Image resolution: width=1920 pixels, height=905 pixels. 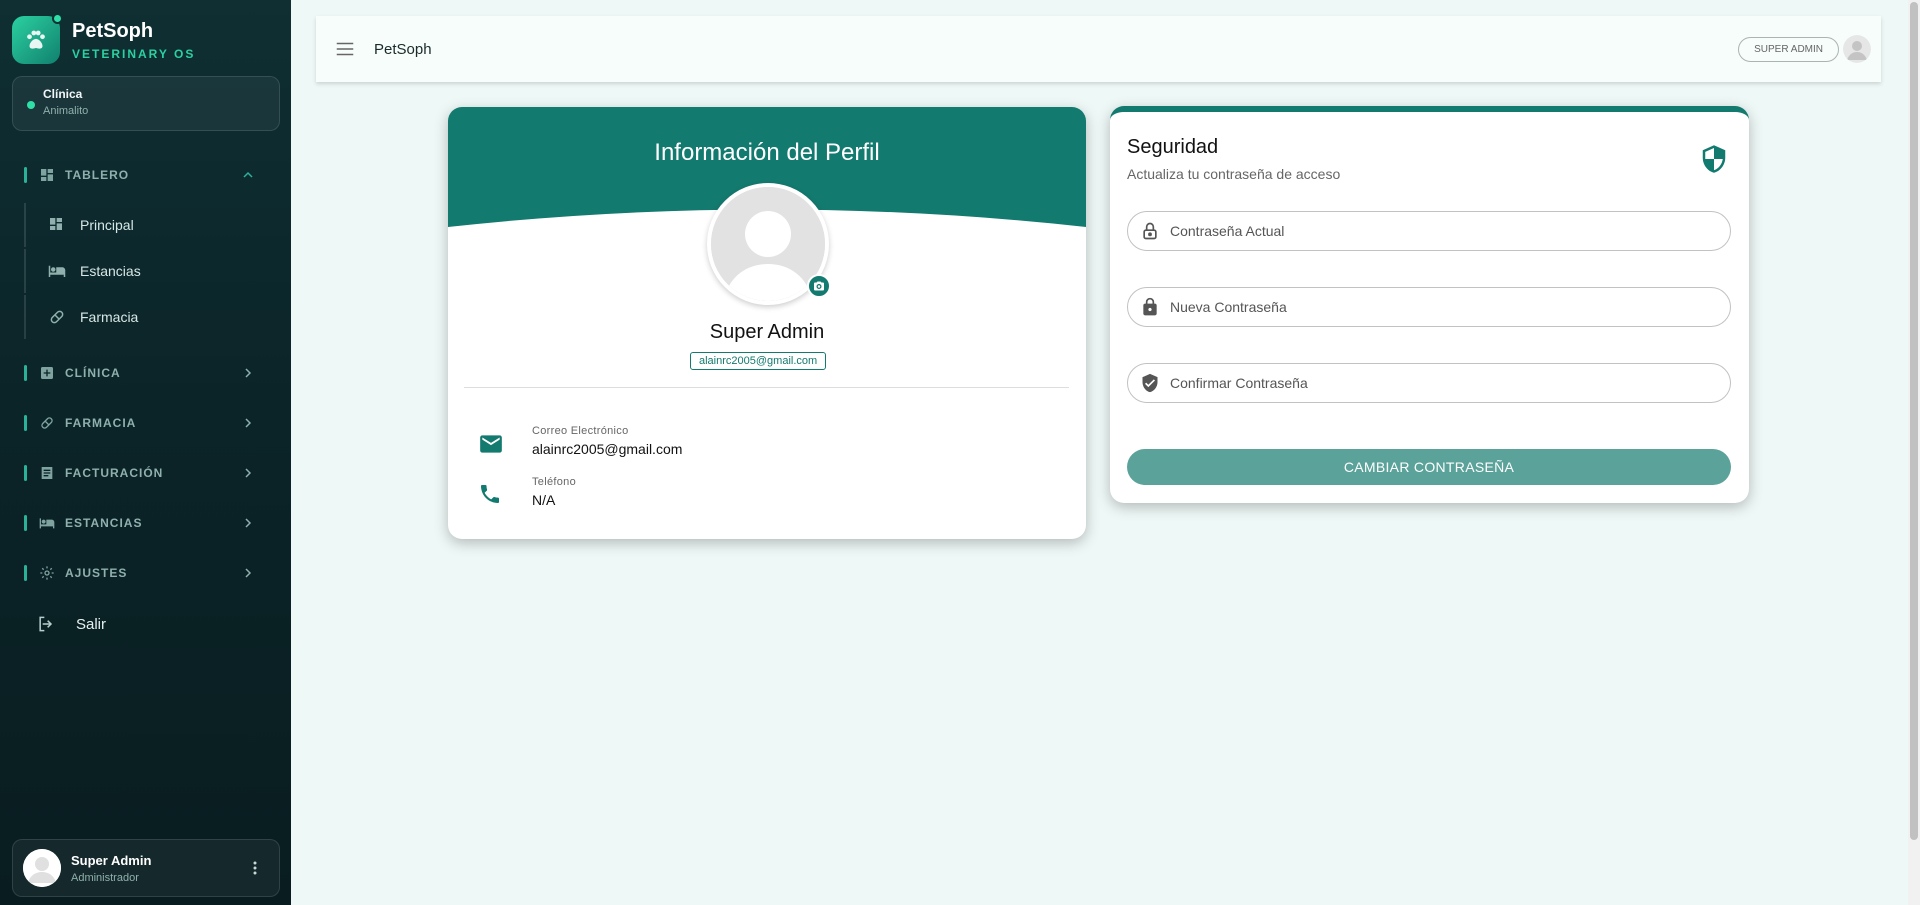 I want to click on nav-section-label: AJUSTES, so click(x=96, y=573).